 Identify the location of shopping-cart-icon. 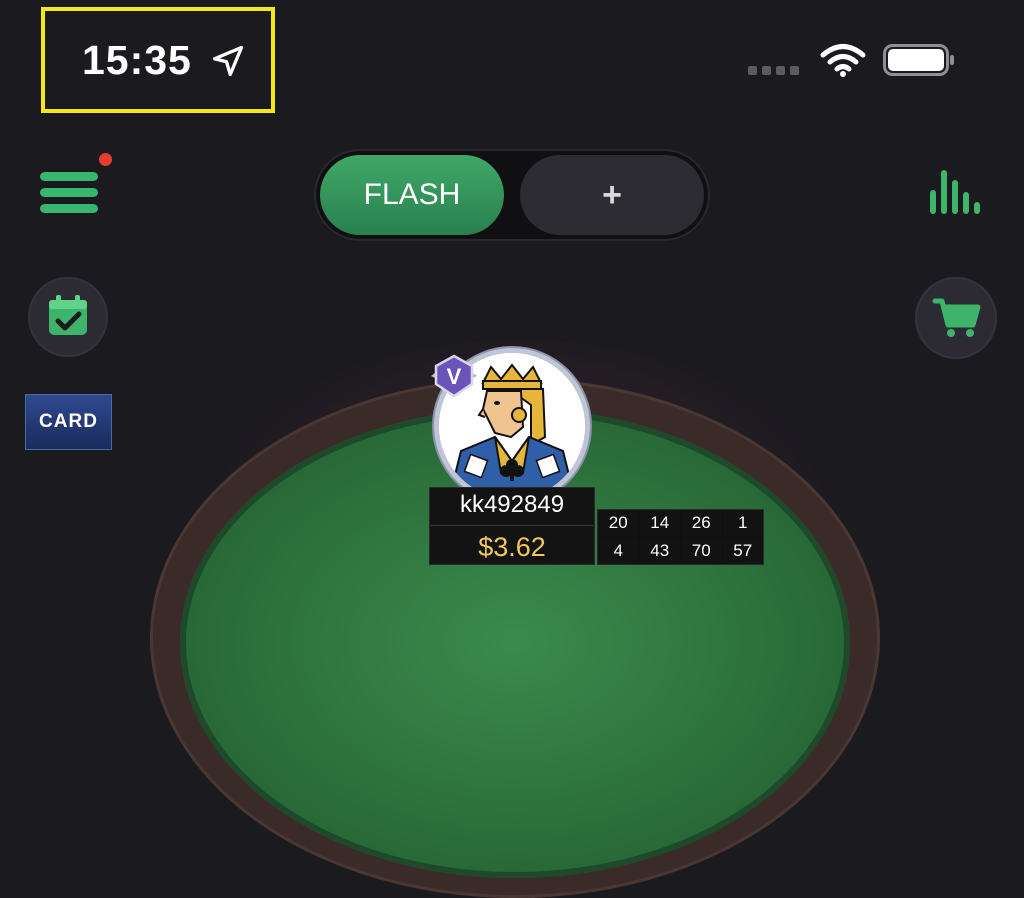
(956, 317).